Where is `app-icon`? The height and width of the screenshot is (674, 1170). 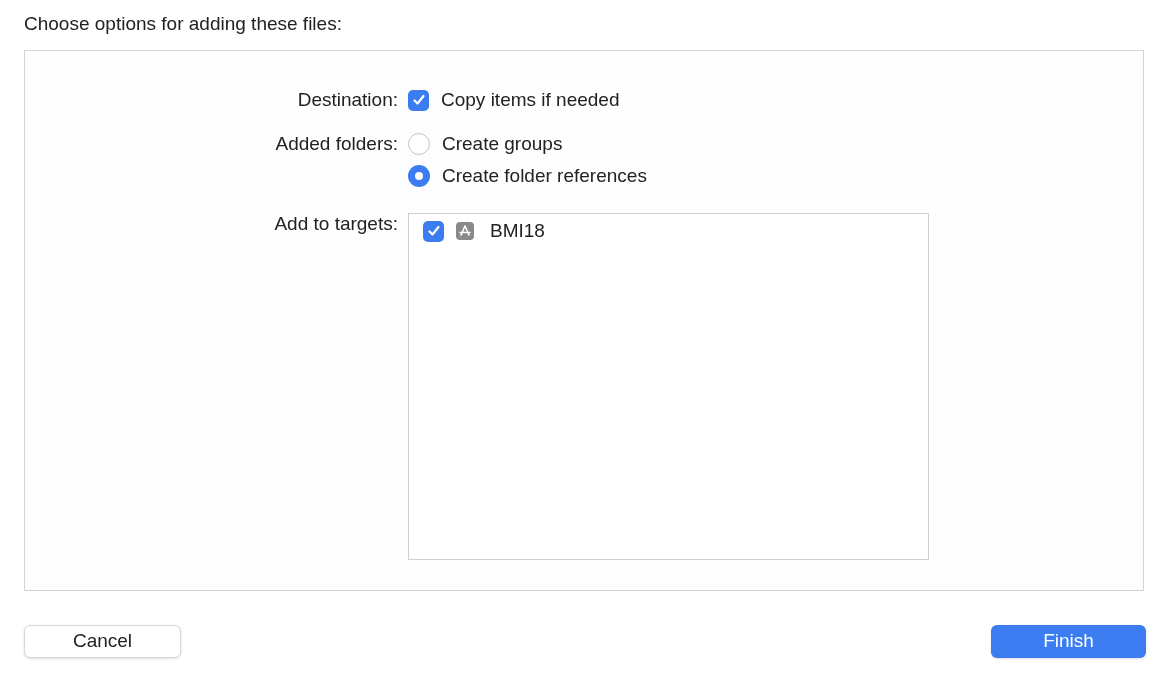 app-icon is located at coordinates (465, 231).